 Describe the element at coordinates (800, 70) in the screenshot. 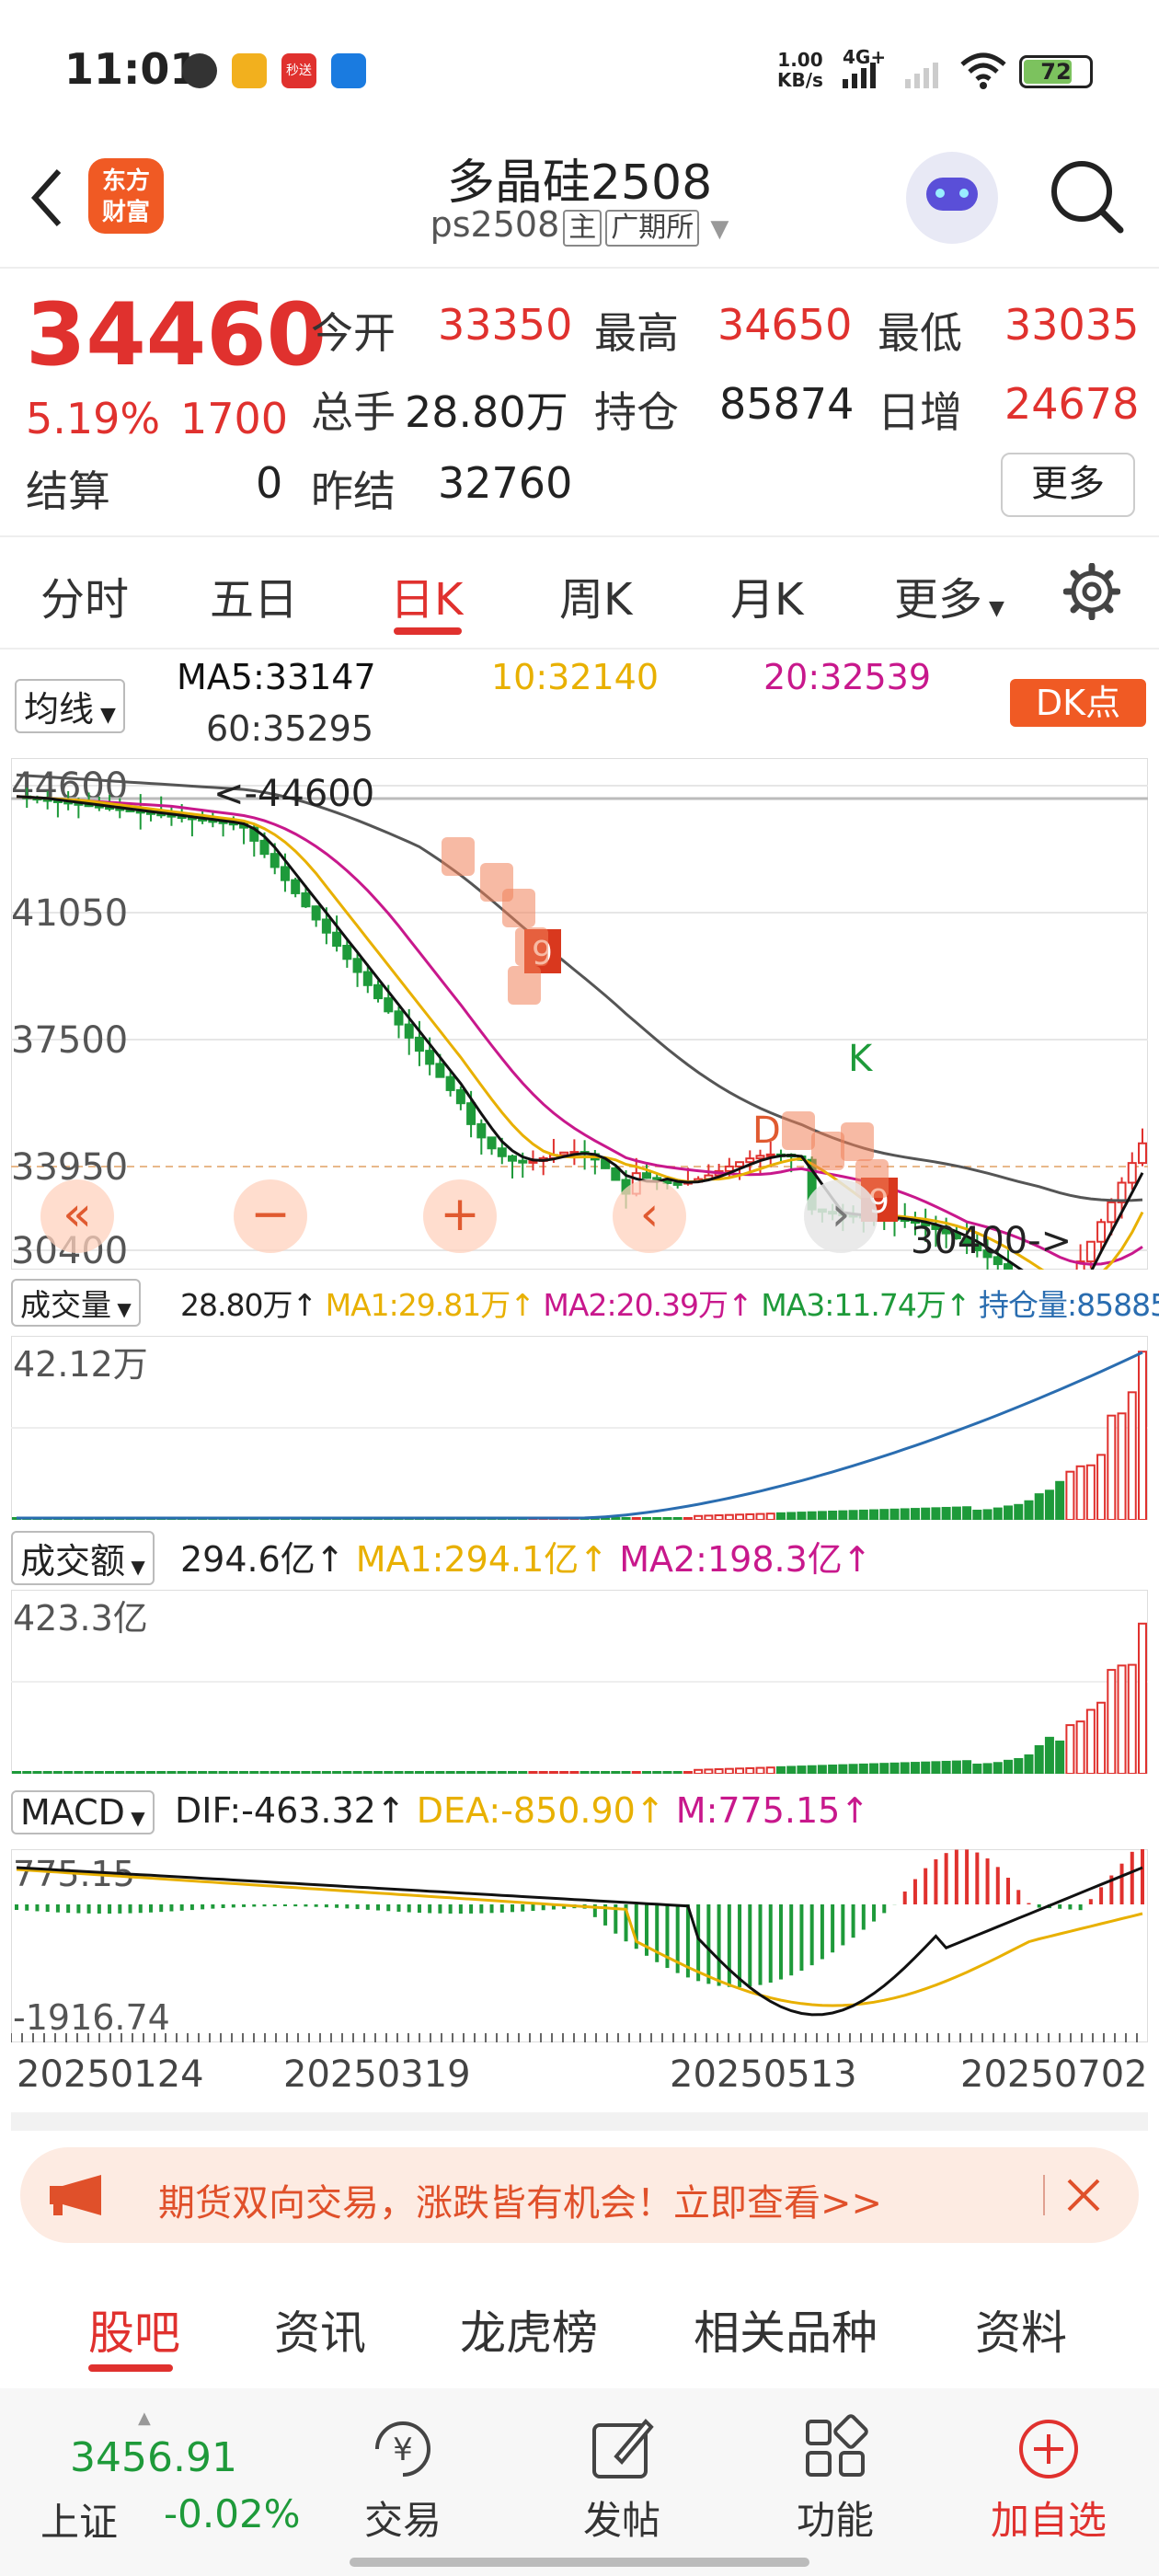

I see `net-speed: 1.00 KB/s` at that location.